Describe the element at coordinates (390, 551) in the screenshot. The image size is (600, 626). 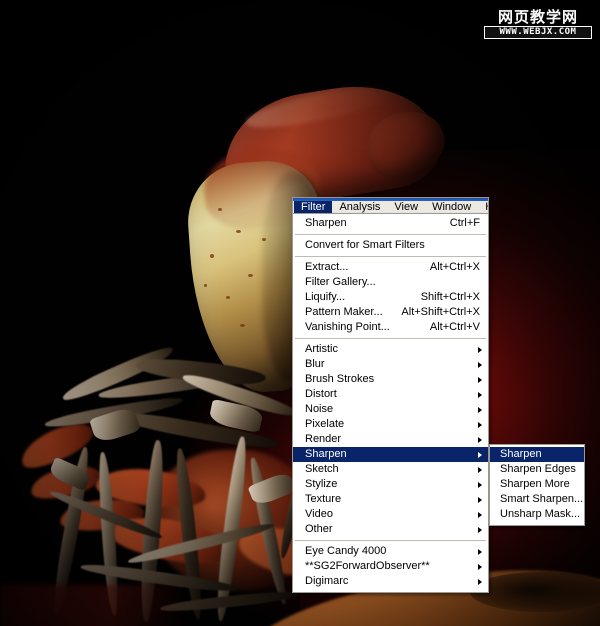
I see `menu-item-eye-candy-4000: Eye Candy 4000` at that location.